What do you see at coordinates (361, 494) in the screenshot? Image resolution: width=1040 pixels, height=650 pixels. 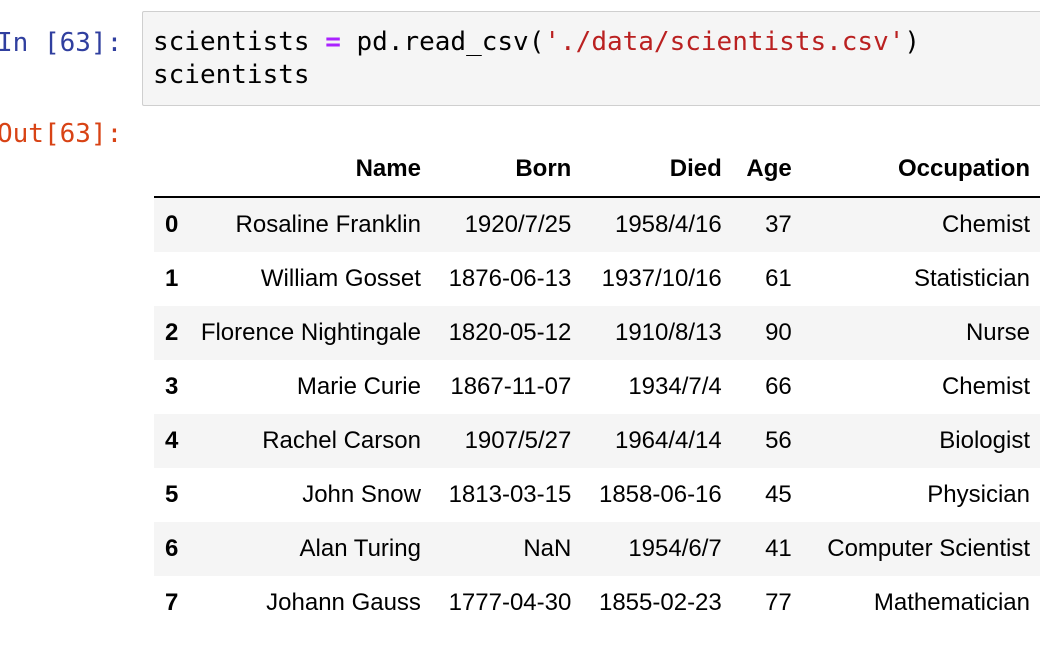 I see `cell-name: John Snow` at bounding box center [361, 494].